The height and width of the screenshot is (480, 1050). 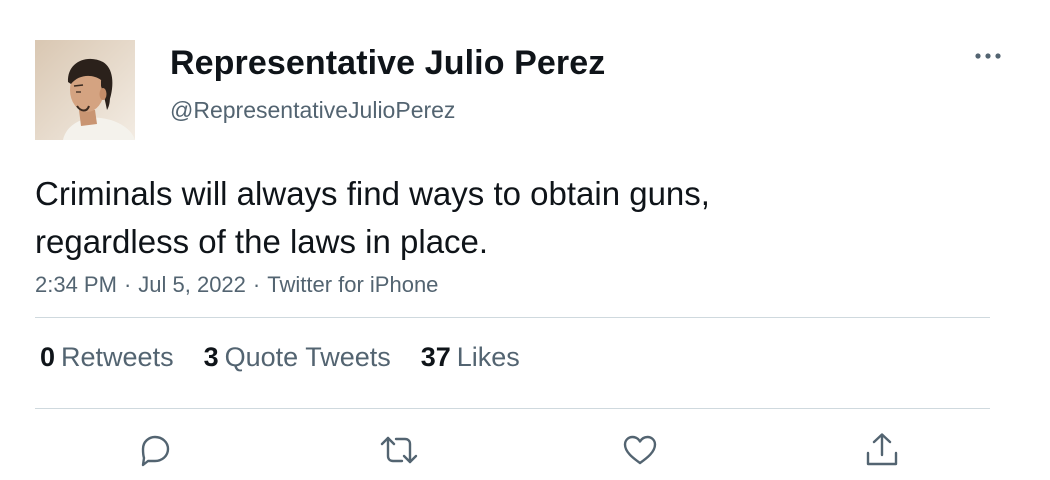 I want to click on tweet-date: Jul 5, 2022, so click(x=192, y=284).